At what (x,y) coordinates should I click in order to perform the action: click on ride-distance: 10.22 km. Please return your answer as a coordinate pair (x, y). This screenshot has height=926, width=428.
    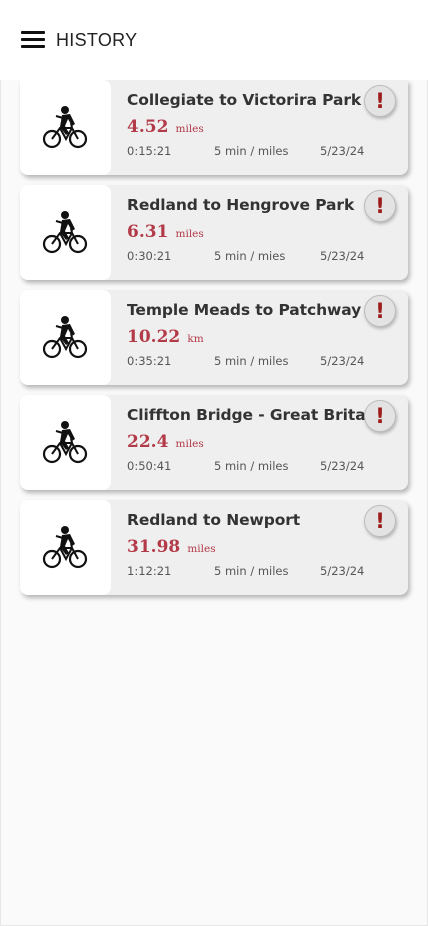
    Looking at the image, I should click on (165, 337).